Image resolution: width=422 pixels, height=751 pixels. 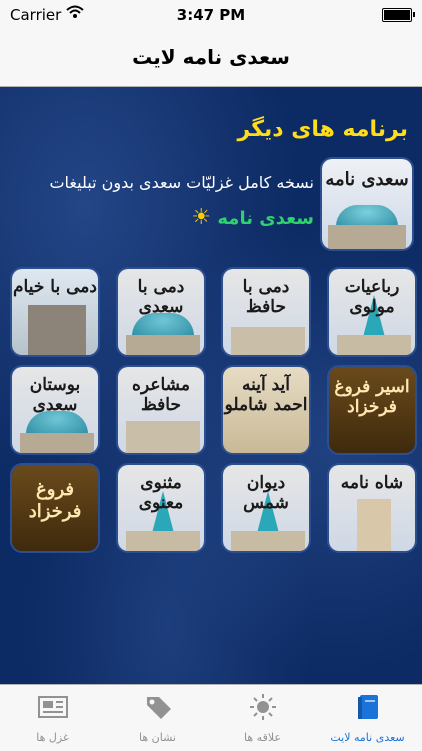 I want to click on section-heading: برنامه های دیگر, so click(x=322, y=129).